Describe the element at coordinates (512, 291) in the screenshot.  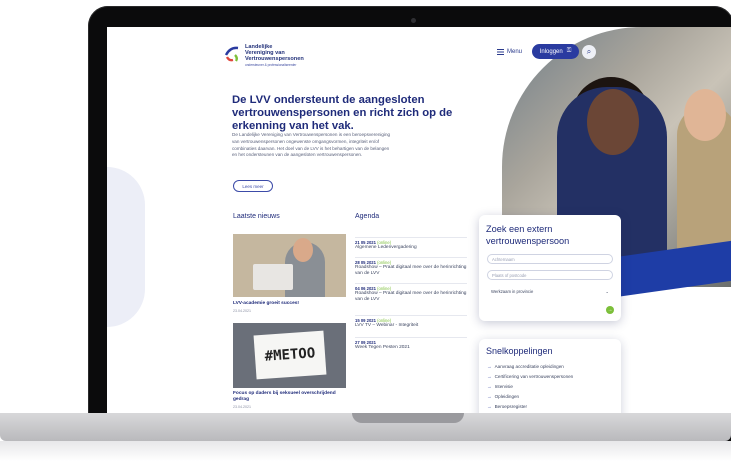
I see `province-select-label: Werkzaam in provincie` at that location.